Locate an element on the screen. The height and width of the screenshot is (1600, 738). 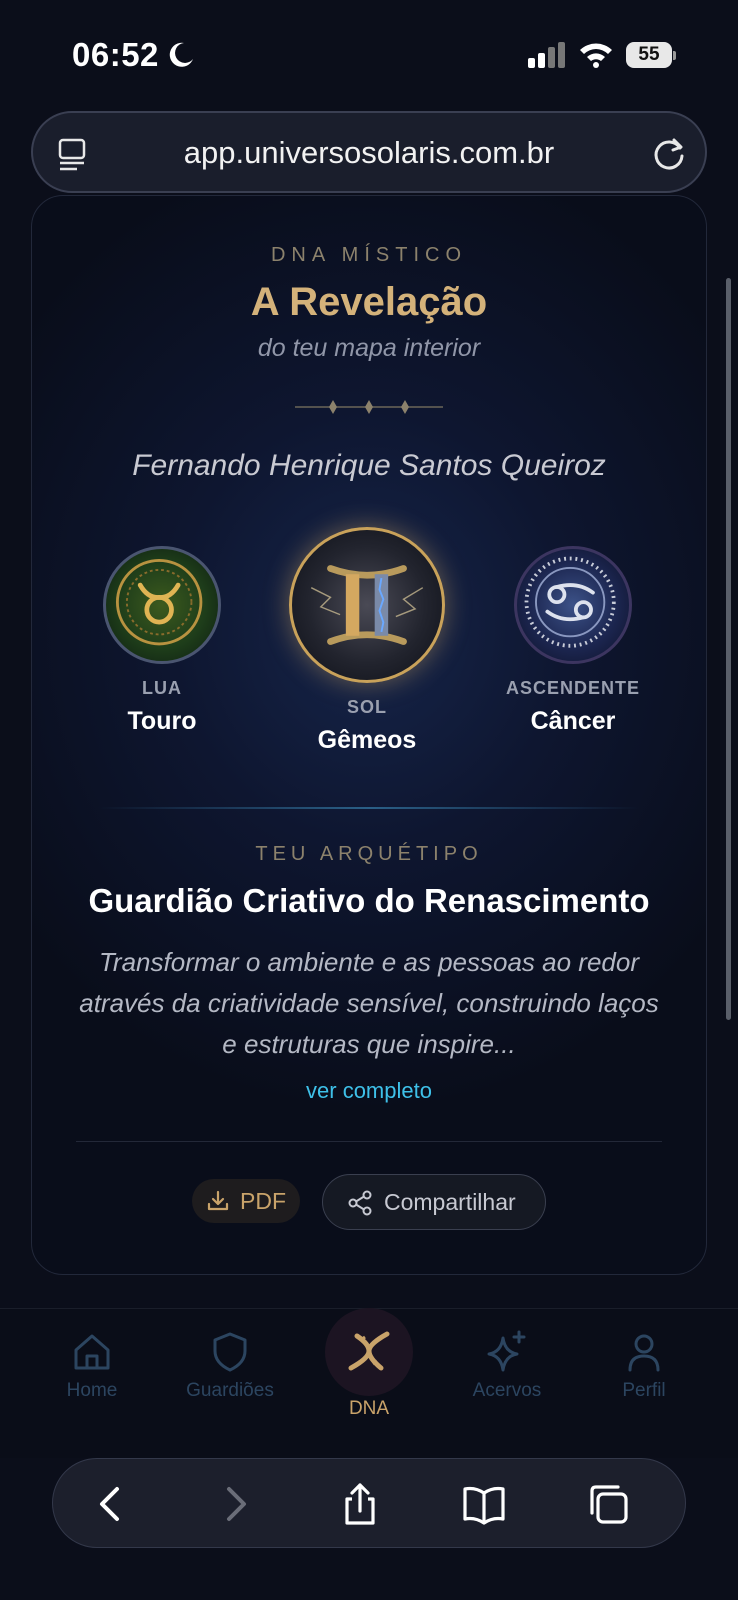
forward-icon is located at coordinates (236, 1504).